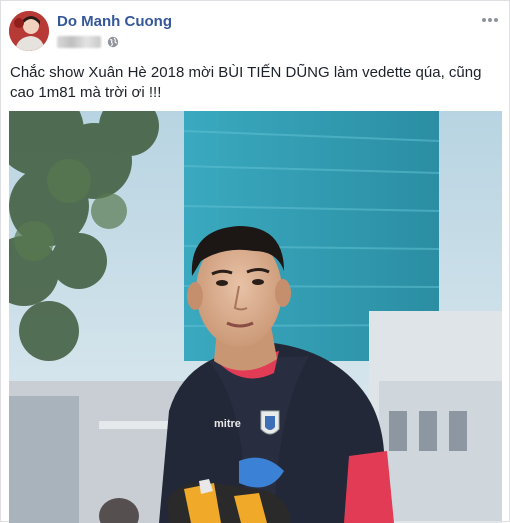 The width and height of the screenshot is (510, 523). What do you see at coordinates (79, 42) in the screenshot?
I see `timestamp-blurred` at bounding box center [79, 42].